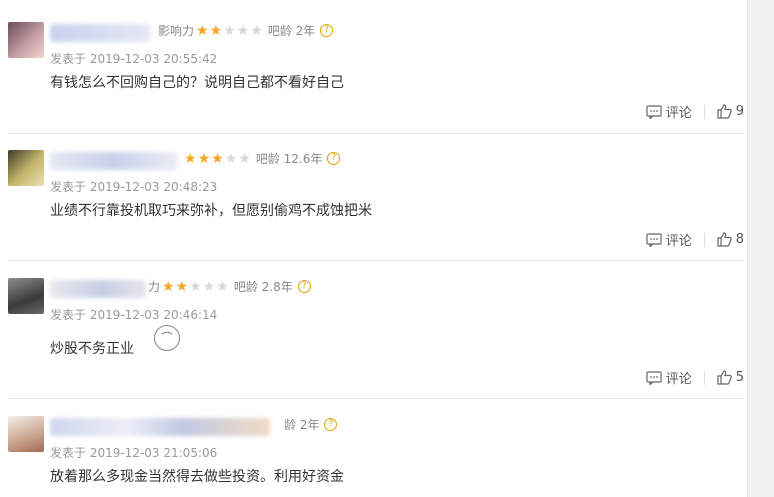 This screenshot has width=774, height=497. What do you see at coordinates (211, 211) in the screenshot?
I see `comment-text: 业绩不行靠投机取巧来弥补，但愿别偷鸡不成蚀把米` at bounding box center [211, 211].